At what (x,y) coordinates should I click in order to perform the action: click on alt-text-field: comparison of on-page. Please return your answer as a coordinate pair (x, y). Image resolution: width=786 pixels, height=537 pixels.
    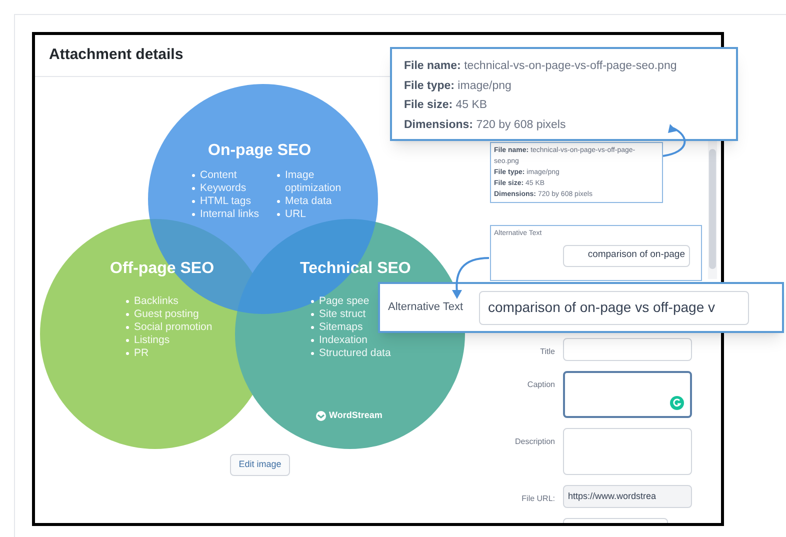
    Looking at the image, I should click on (626, 255).